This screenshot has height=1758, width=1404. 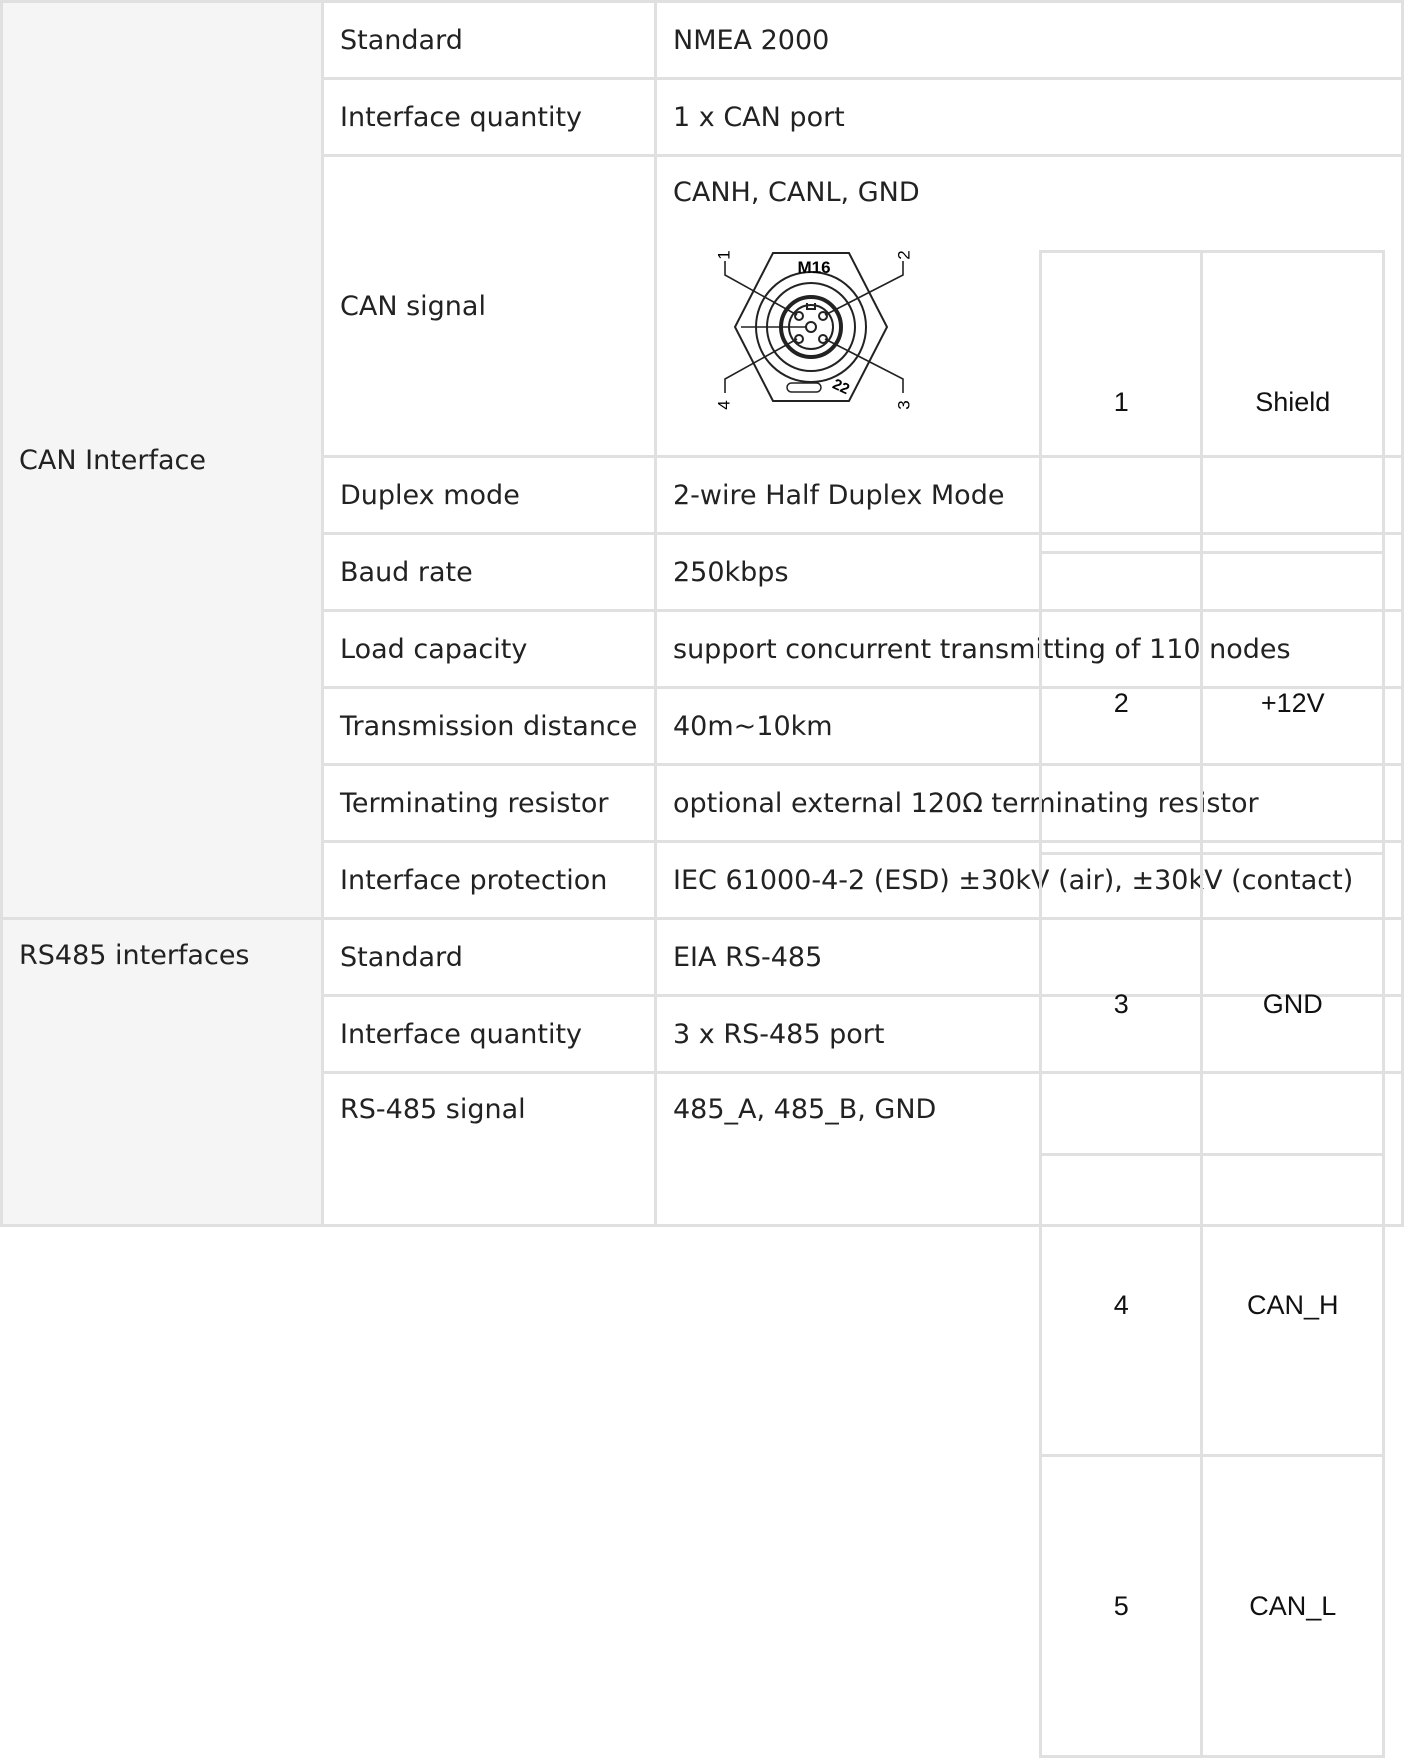 What do you see at coordinates (489, 726) in the screenshot?
I see `param-label: Transmission distance` at bounding box center [489, 726].